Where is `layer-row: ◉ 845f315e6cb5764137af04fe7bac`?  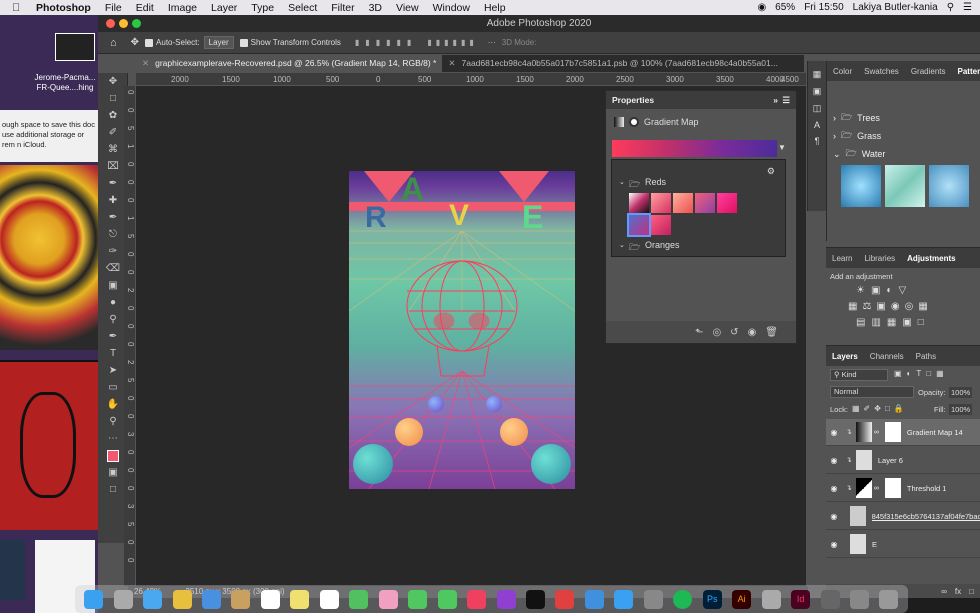
layer-row: ◉ 845f315e6cb5764137af04fe7bac is located at coordinates (903, 516).